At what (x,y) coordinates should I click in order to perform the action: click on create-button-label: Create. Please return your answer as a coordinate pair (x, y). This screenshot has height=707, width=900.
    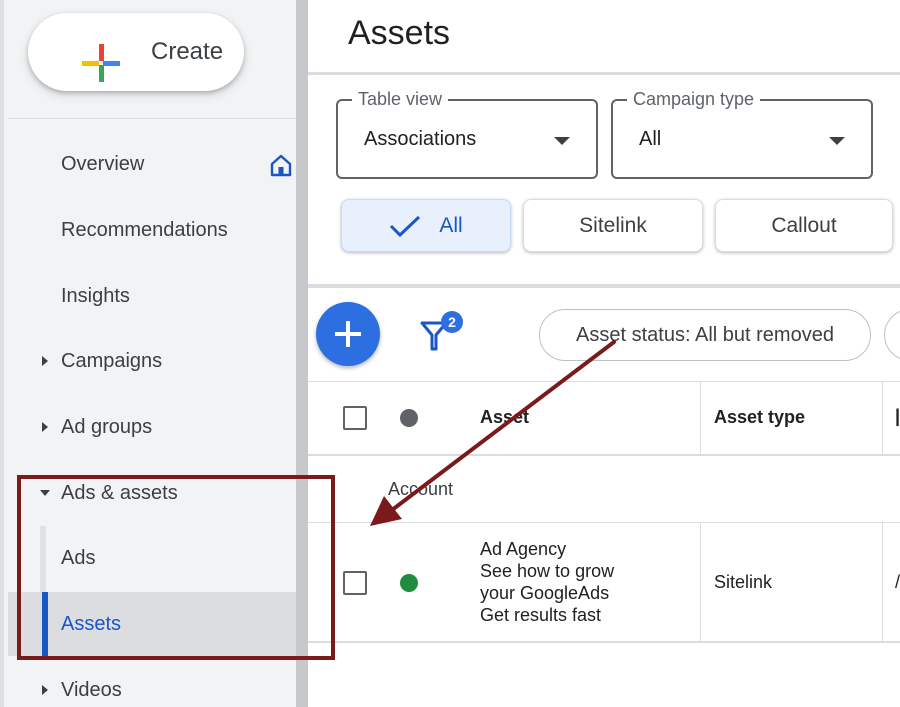
    Looking at the image, I should click on (187, 51).